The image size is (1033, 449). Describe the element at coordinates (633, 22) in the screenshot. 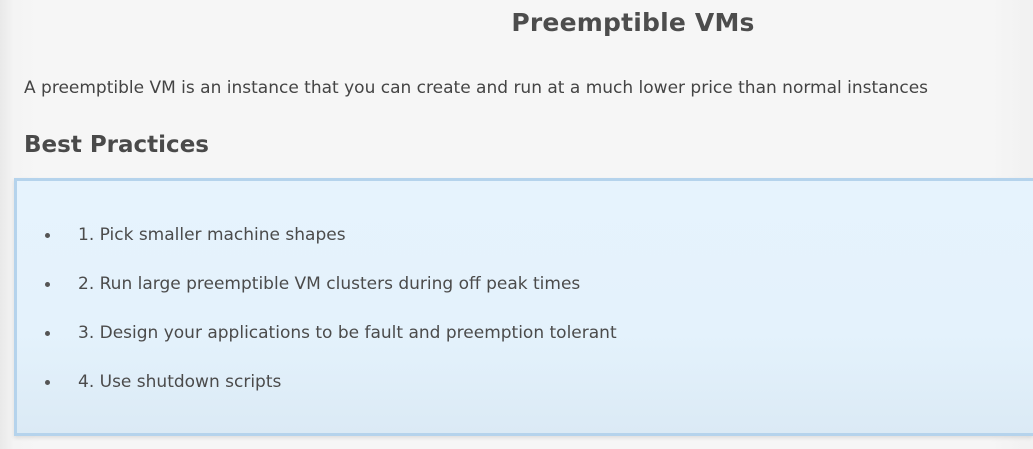

I see `page-title: Preemptible VMs` at that location.